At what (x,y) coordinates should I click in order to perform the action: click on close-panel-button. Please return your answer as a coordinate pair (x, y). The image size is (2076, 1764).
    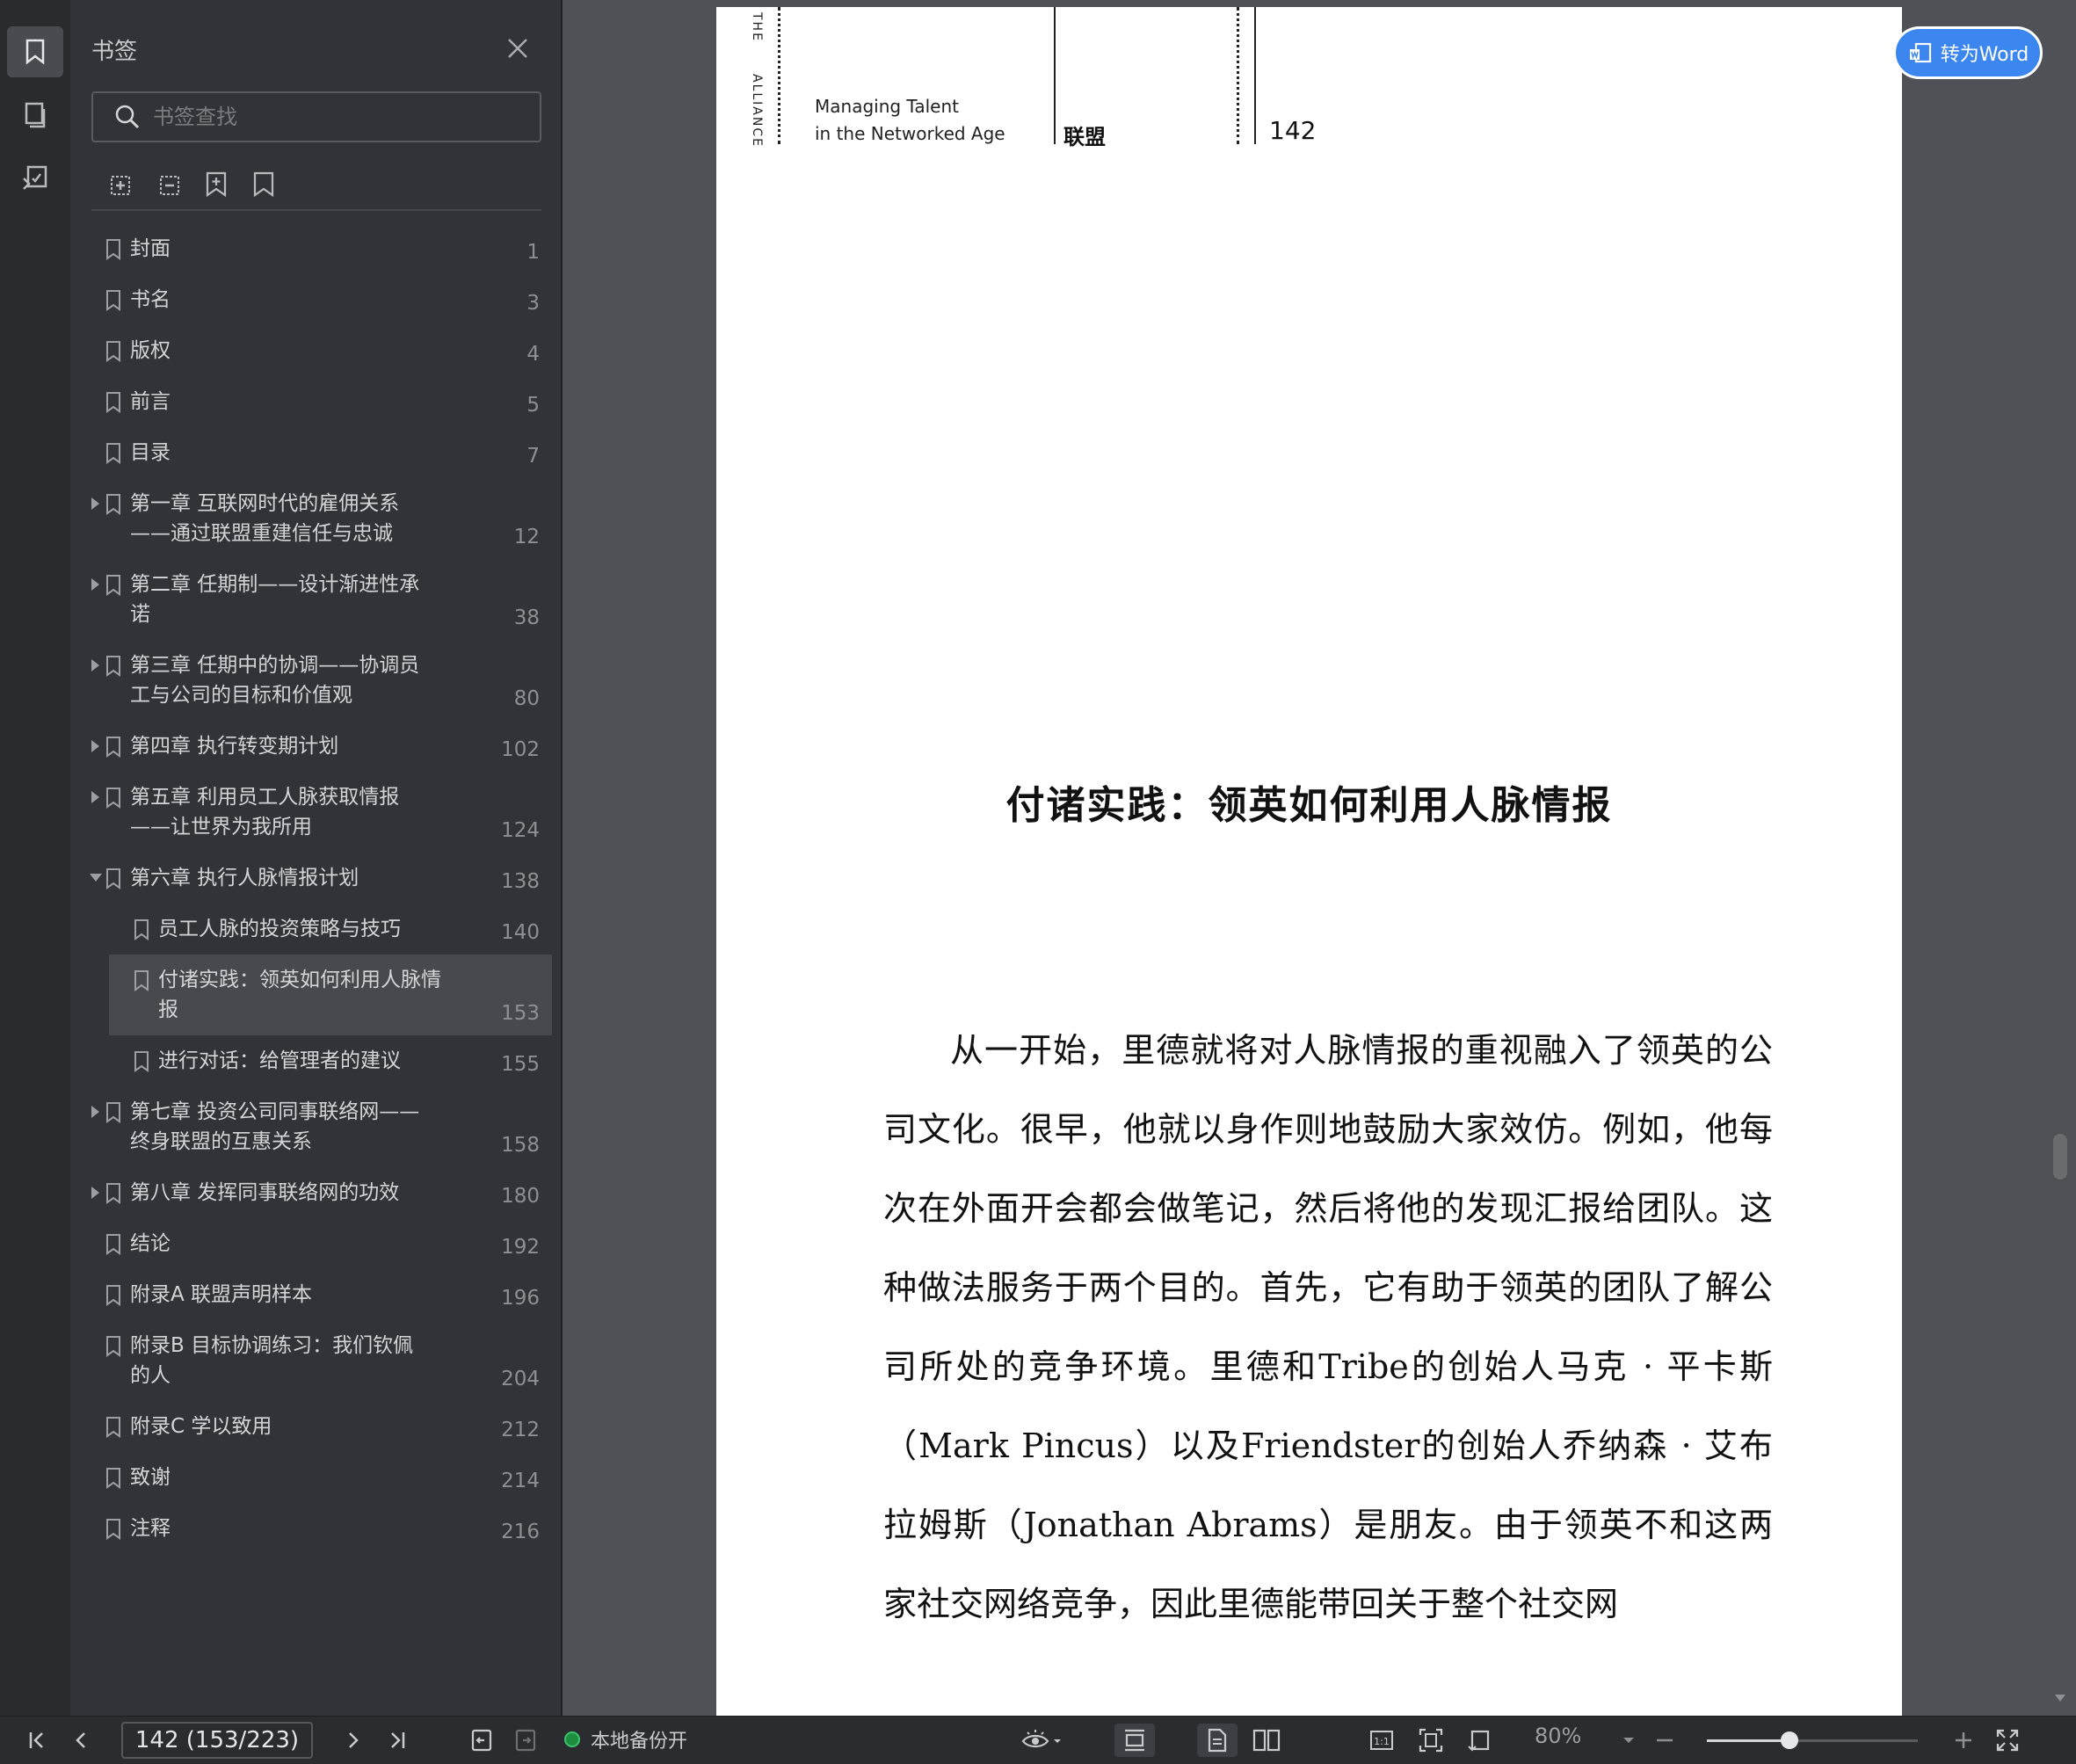
    Looking at the image, I should click on (518, 48).